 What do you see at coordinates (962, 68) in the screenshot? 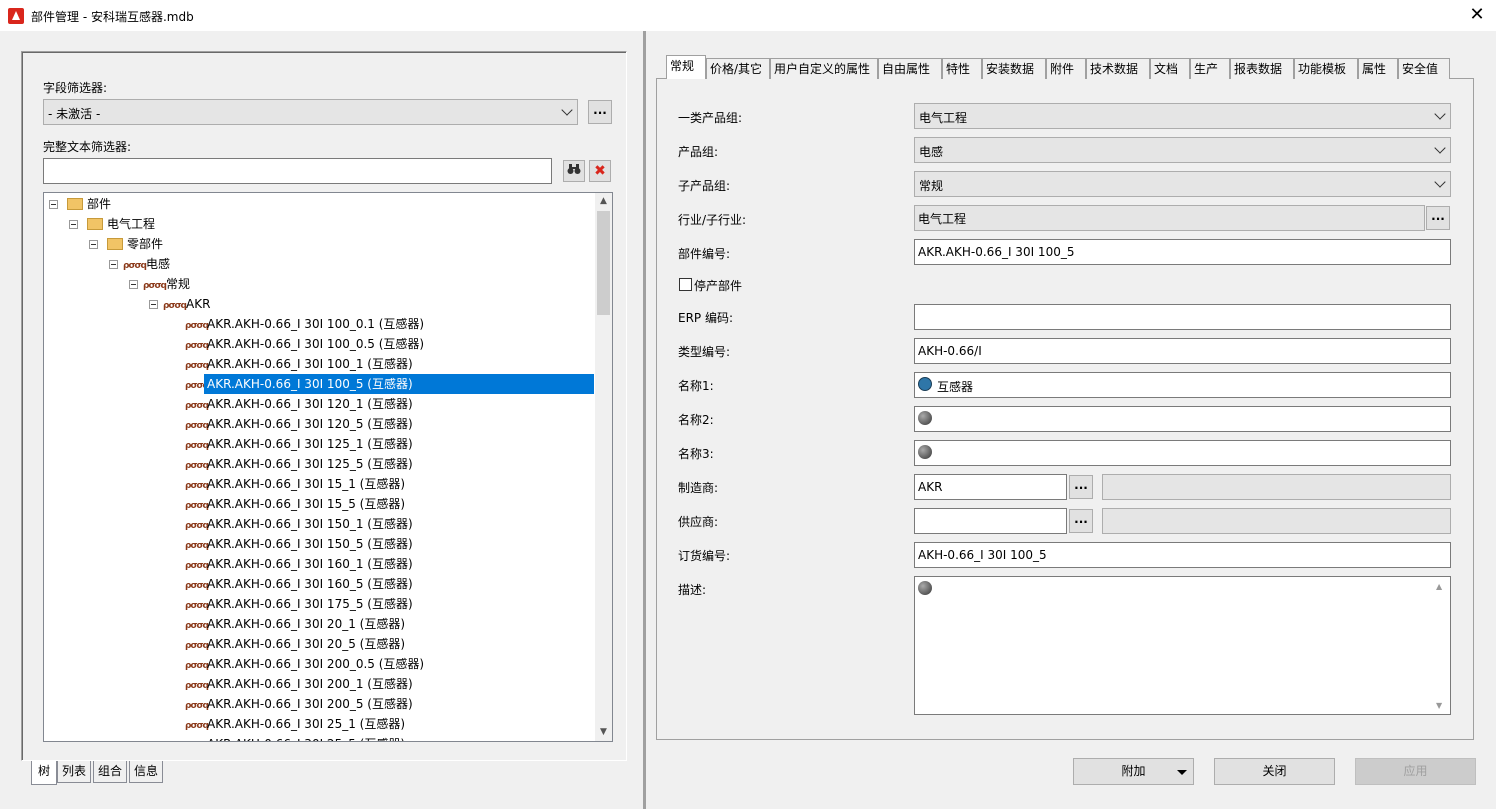
I see `tab-4: 特性` at bounding box center [962, 68].